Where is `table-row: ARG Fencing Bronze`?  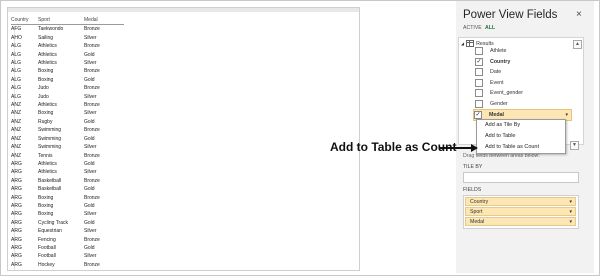
table-row: ARG Fencing Bronze is located at coordinates (67, 240).